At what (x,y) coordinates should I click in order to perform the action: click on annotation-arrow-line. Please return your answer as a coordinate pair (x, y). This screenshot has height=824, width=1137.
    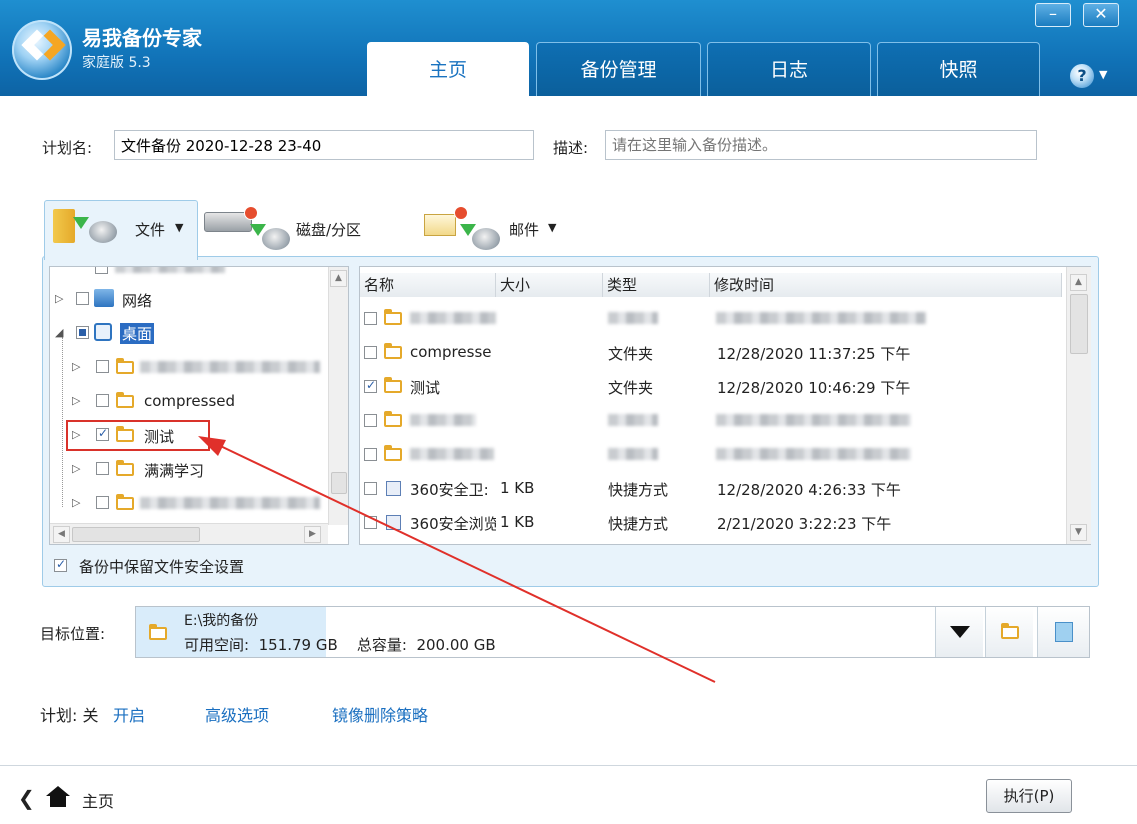
    Looking at the image, I should click on (462, 561).